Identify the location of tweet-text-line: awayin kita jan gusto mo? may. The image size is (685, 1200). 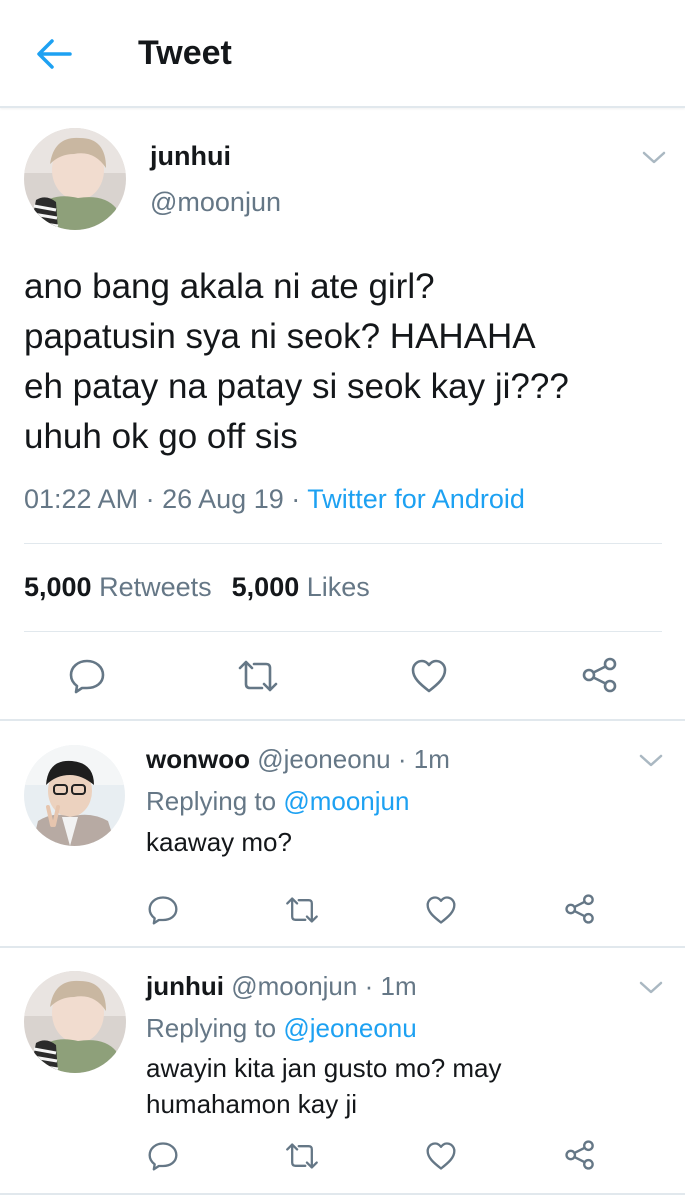
(324, 1068).